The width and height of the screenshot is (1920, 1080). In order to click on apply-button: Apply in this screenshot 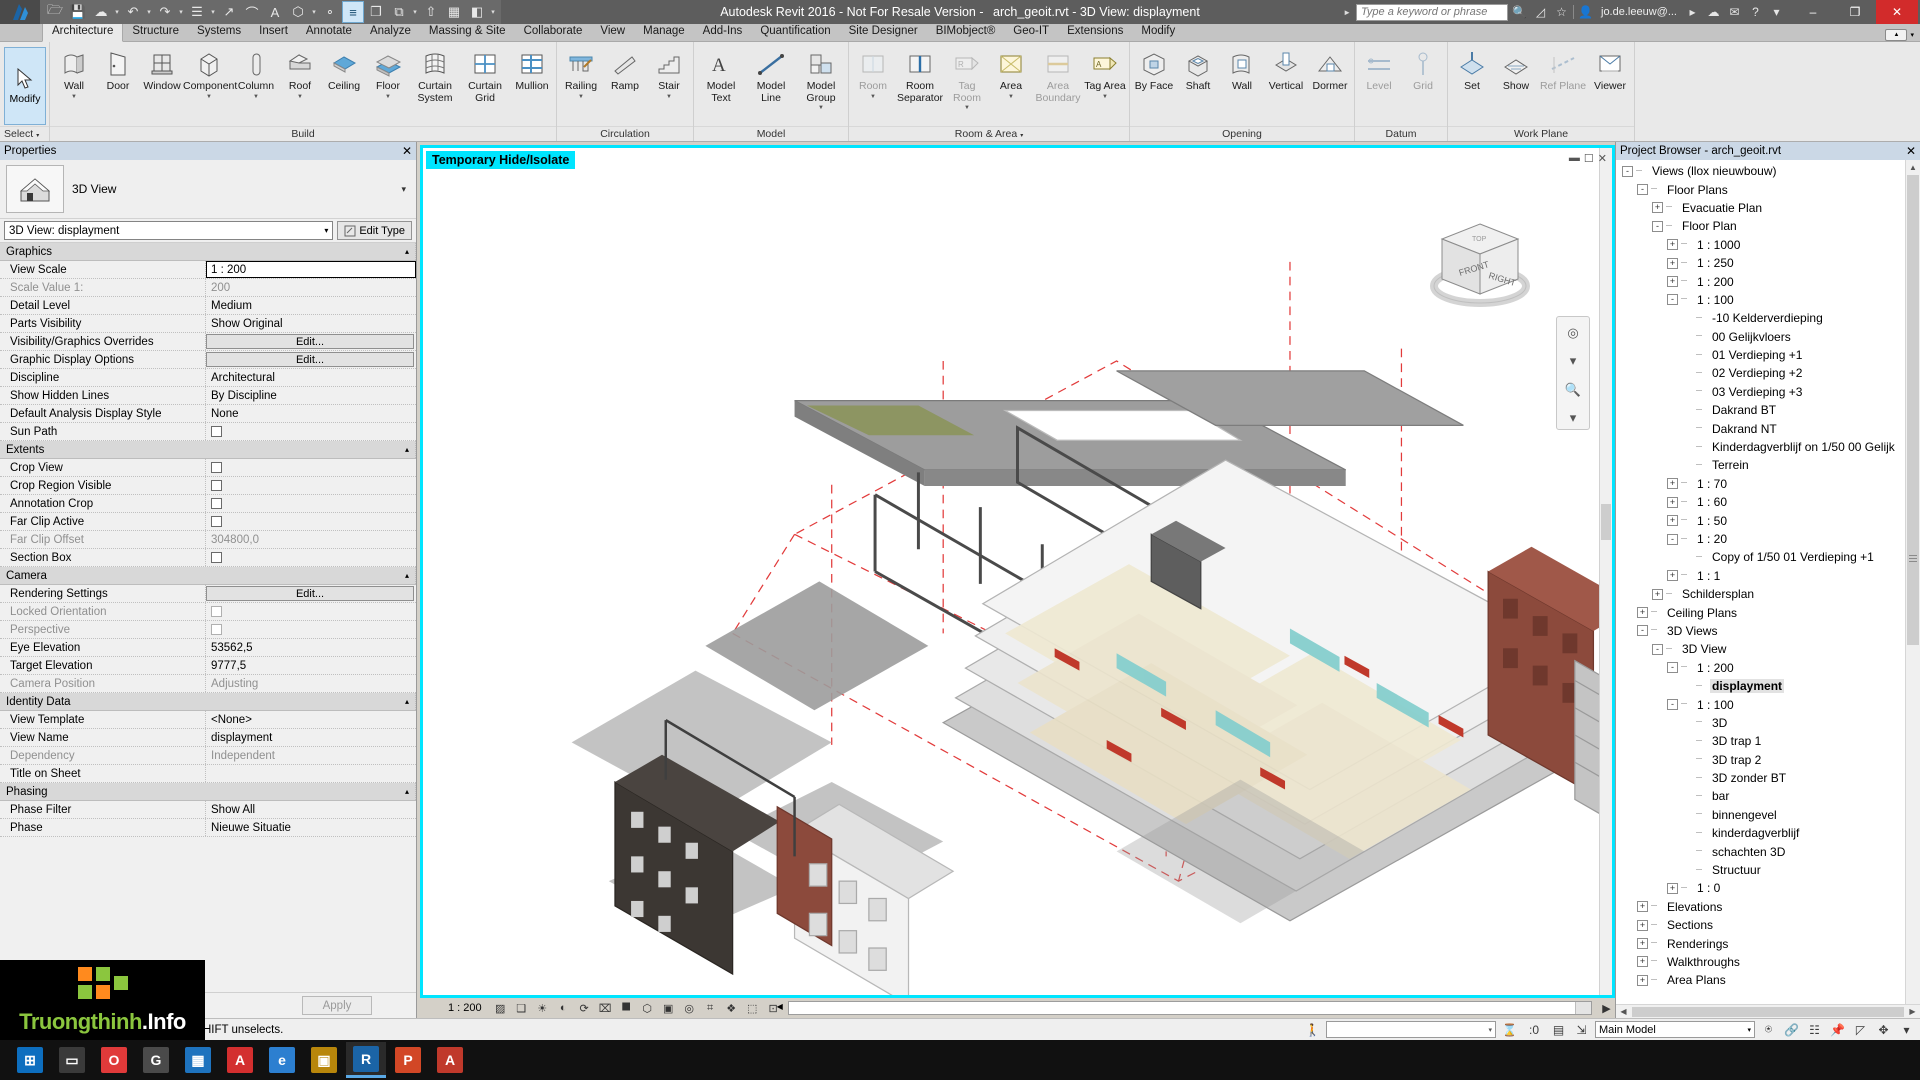, I will do `click(337, 1005)`.